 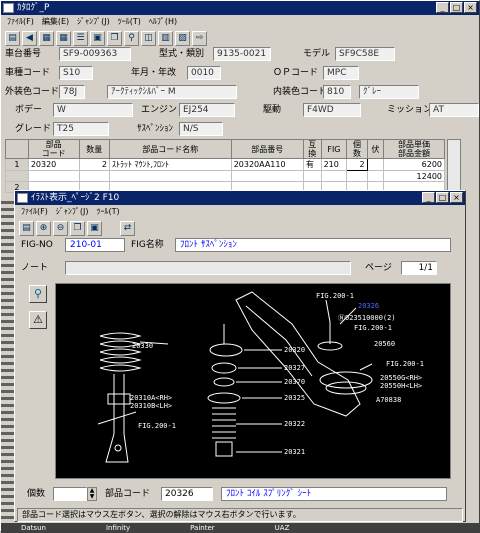 I want to click on callout-label: 20370, so click(x=294, y=382).